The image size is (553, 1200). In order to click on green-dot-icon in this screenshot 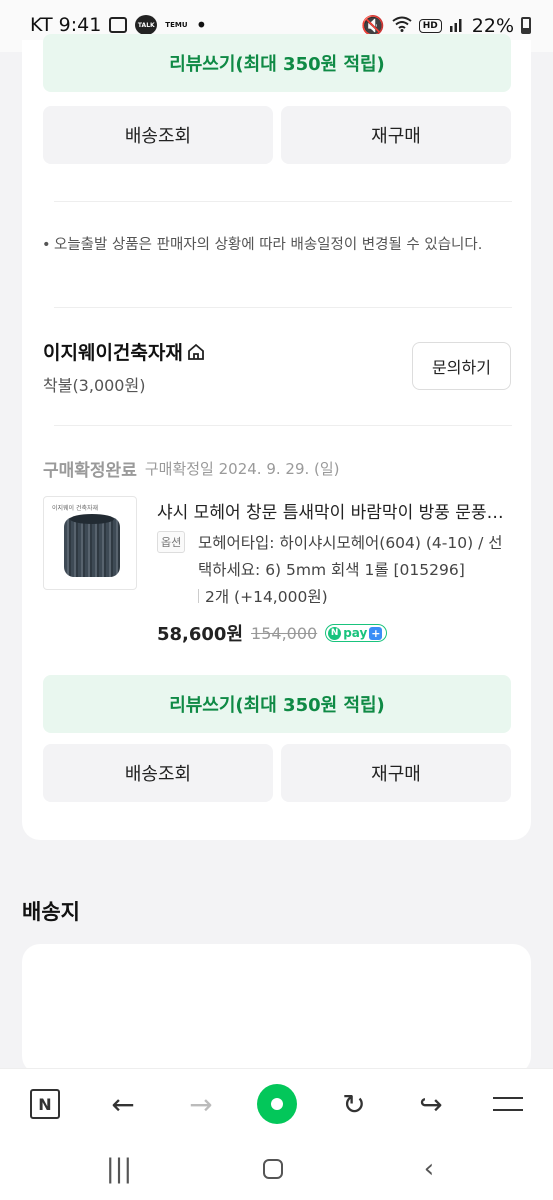, I will do `click(277, 1104)`.